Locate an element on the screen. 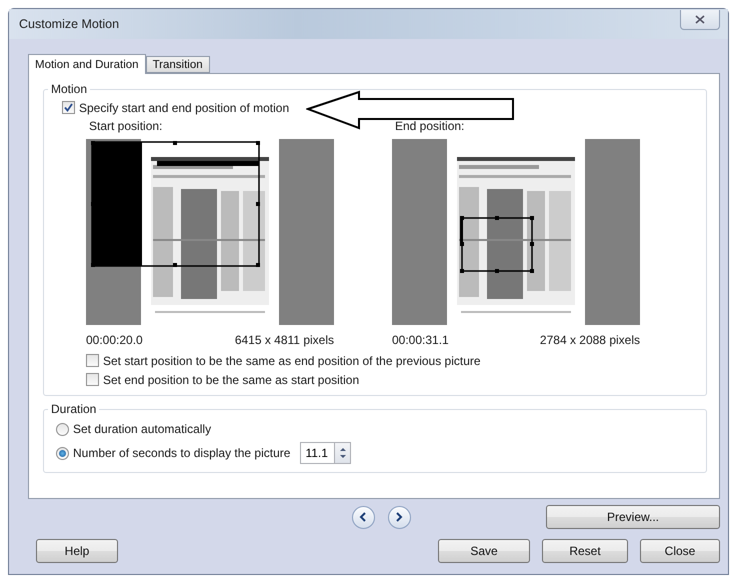 This screenshot has width=731, height=577. help-button: Help is located at coordinates (77, 551).